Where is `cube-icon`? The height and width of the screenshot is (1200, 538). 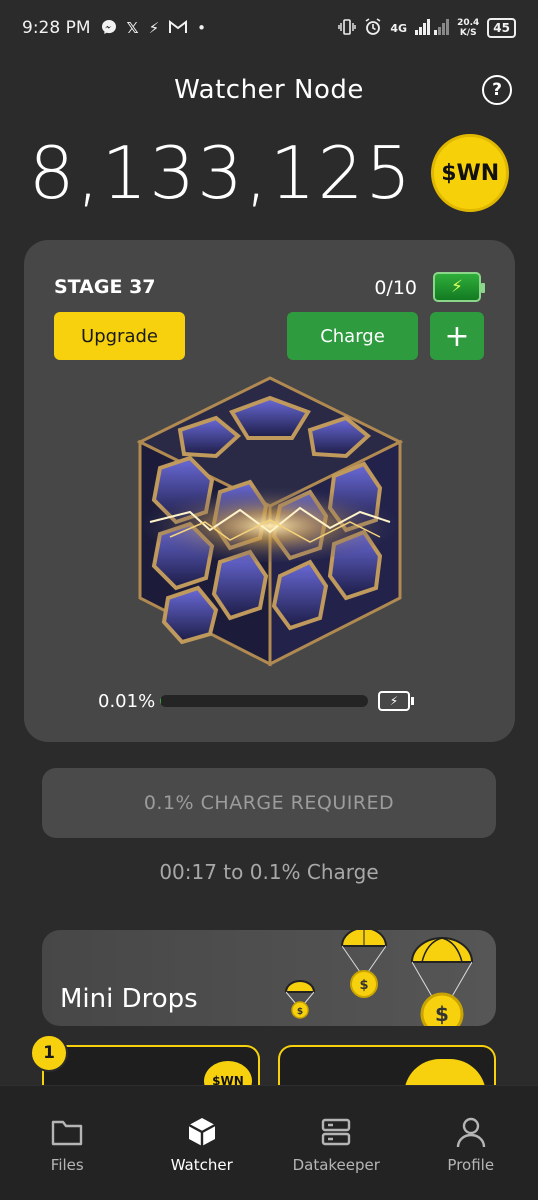
cube-icon is located at coordinates (202, 1132).